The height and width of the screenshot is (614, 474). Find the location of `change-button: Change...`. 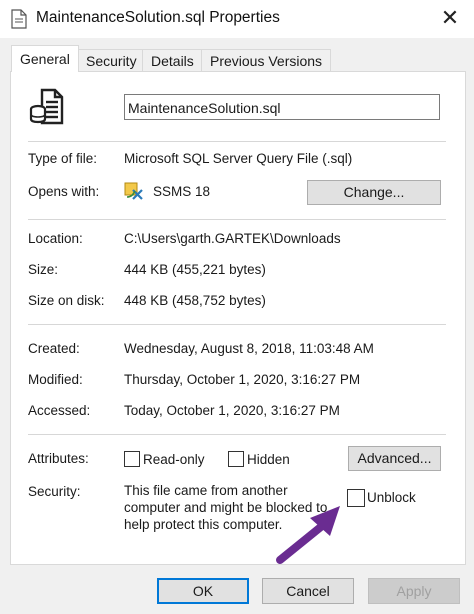

change-button: Change... is located at coordinates (374, 192).